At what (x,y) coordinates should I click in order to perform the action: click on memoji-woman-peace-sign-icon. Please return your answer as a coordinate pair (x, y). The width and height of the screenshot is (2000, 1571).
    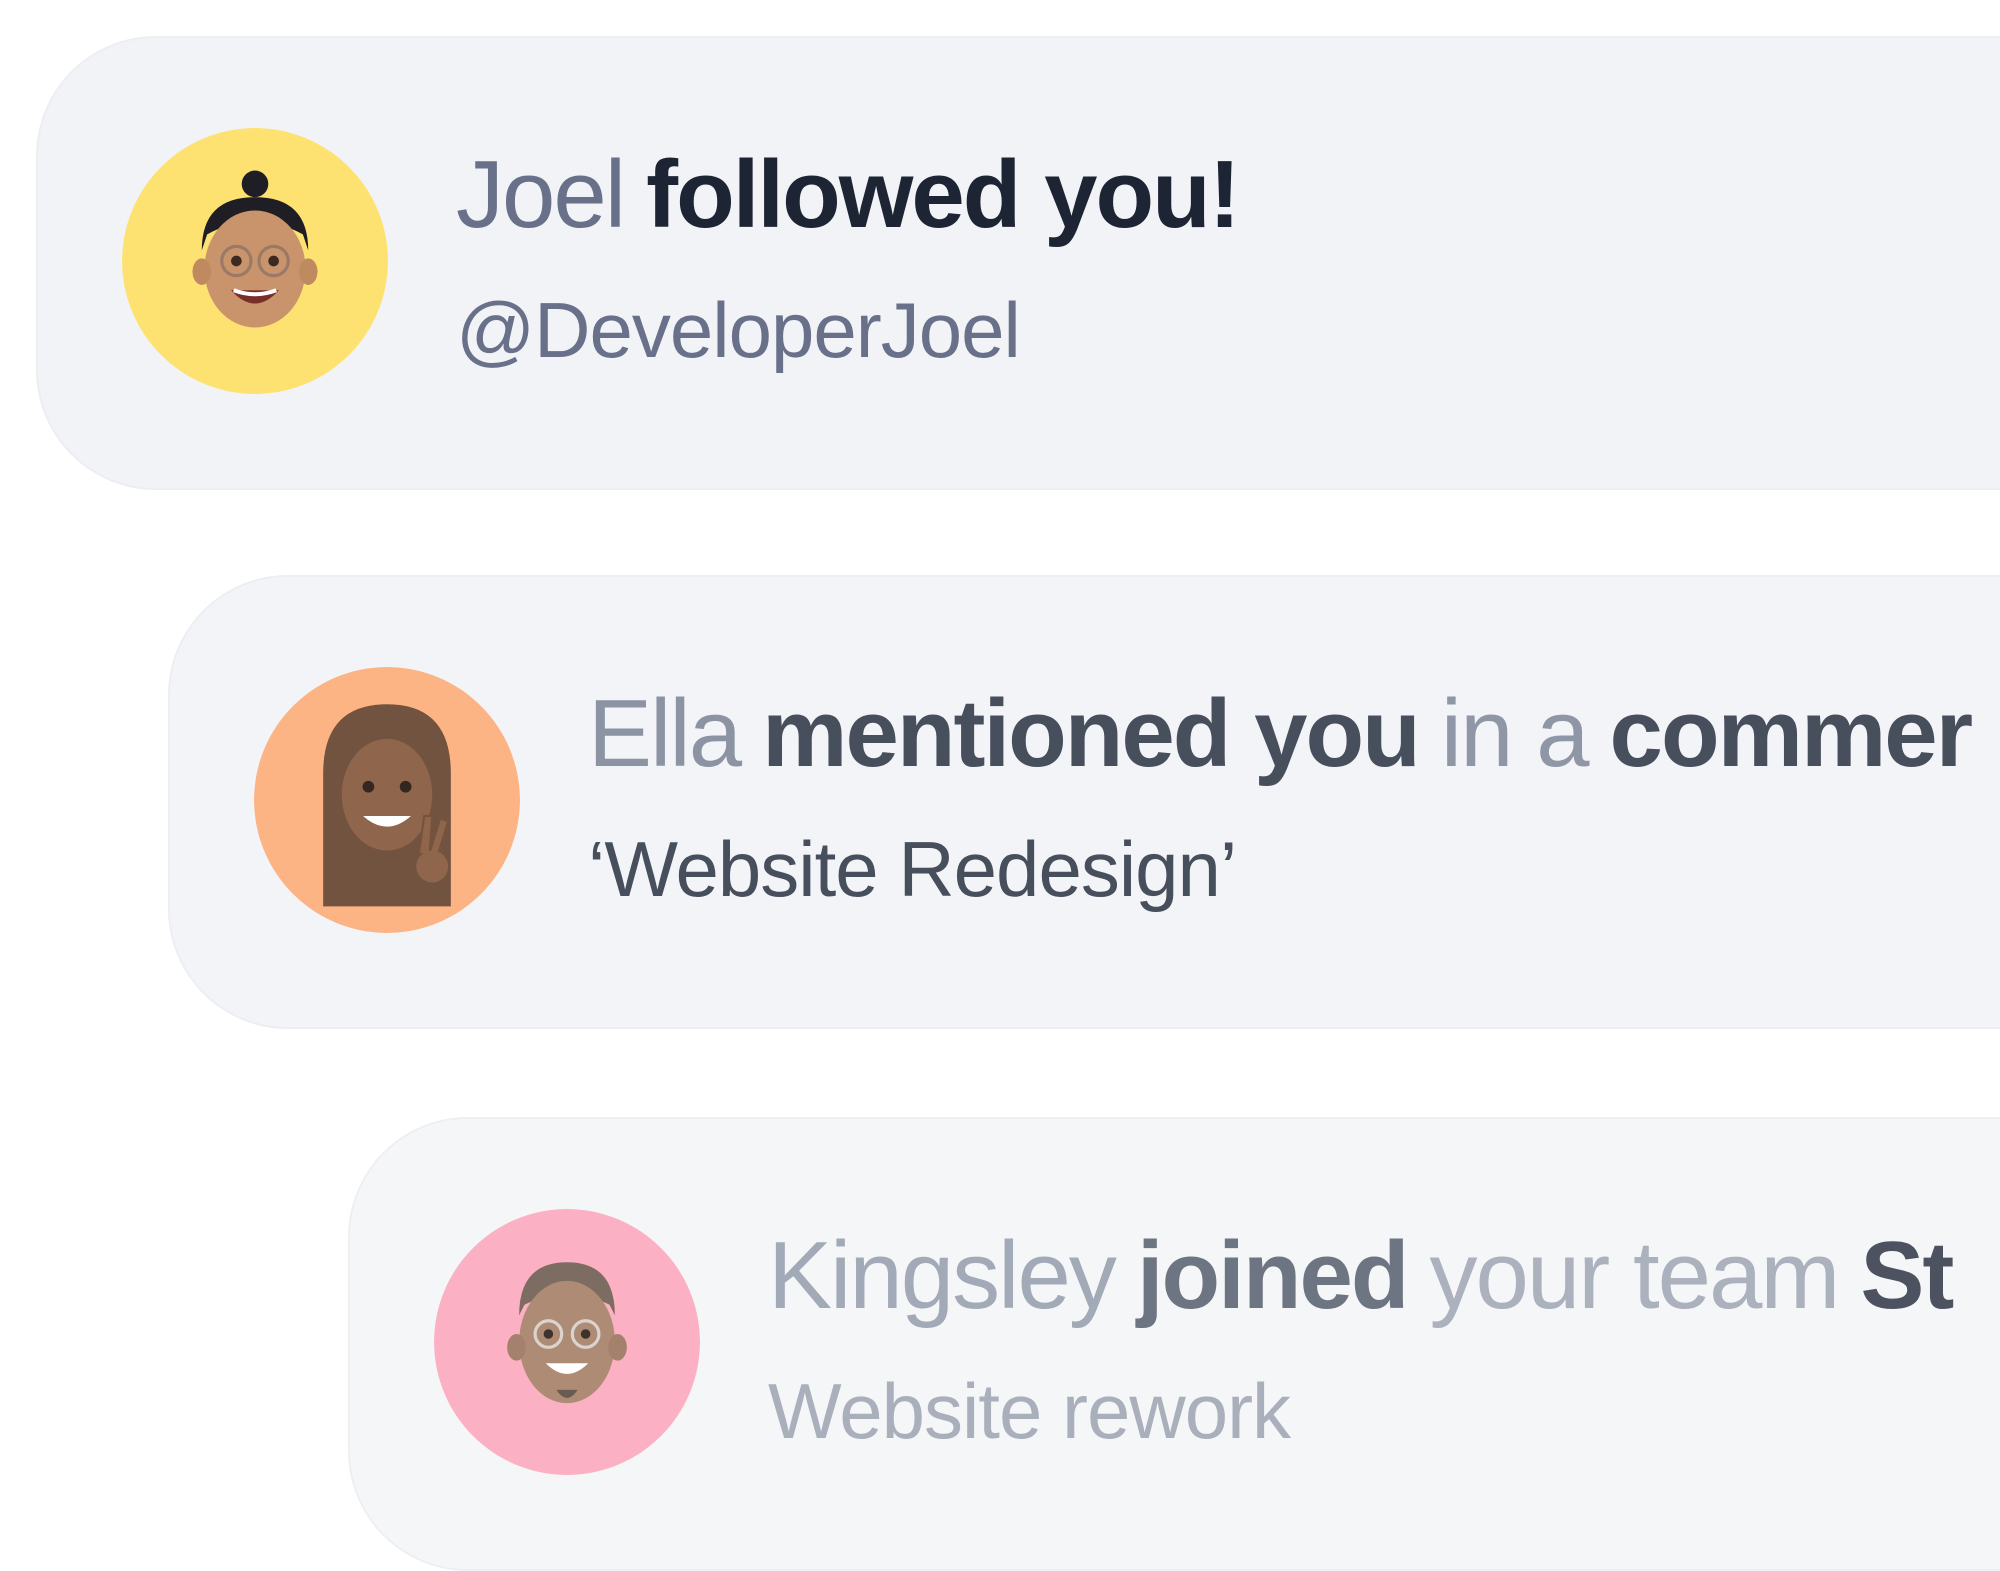
    Looking at the image, I should click on (387, 800).